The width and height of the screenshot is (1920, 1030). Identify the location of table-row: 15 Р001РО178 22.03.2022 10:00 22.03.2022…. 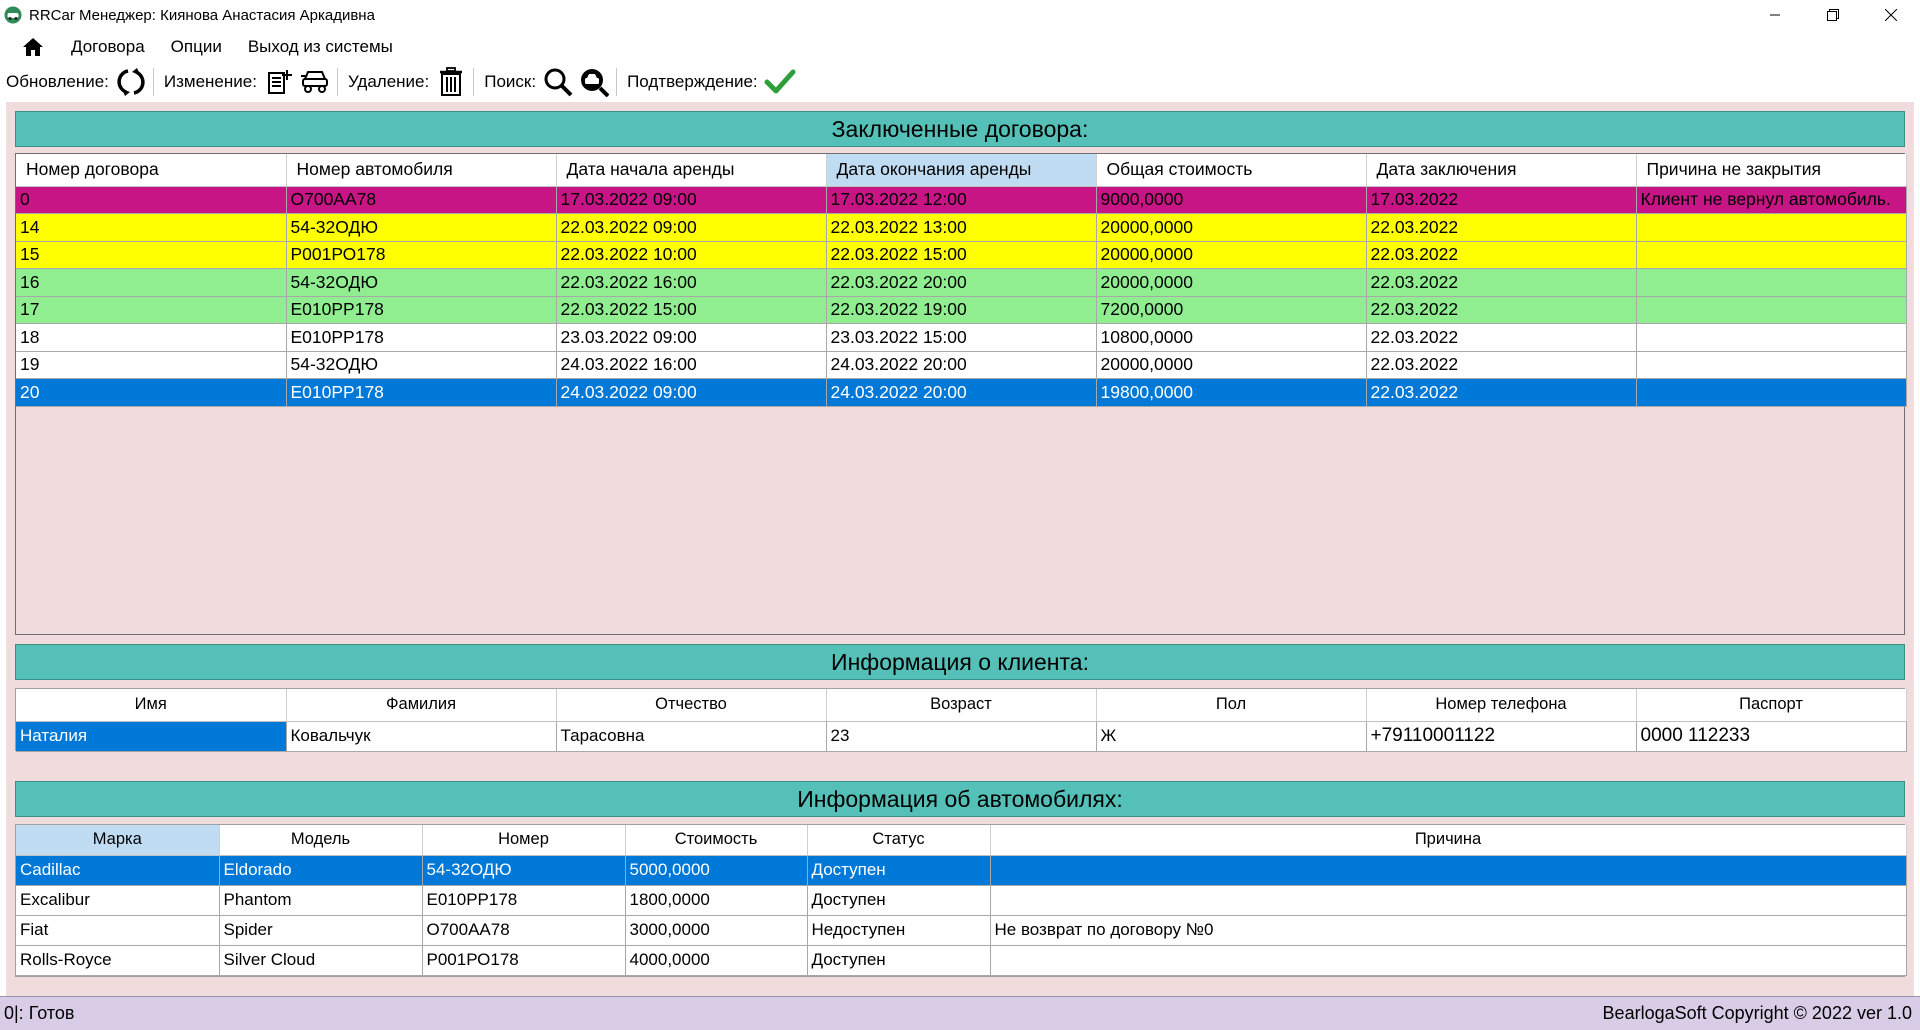
(961, 255).